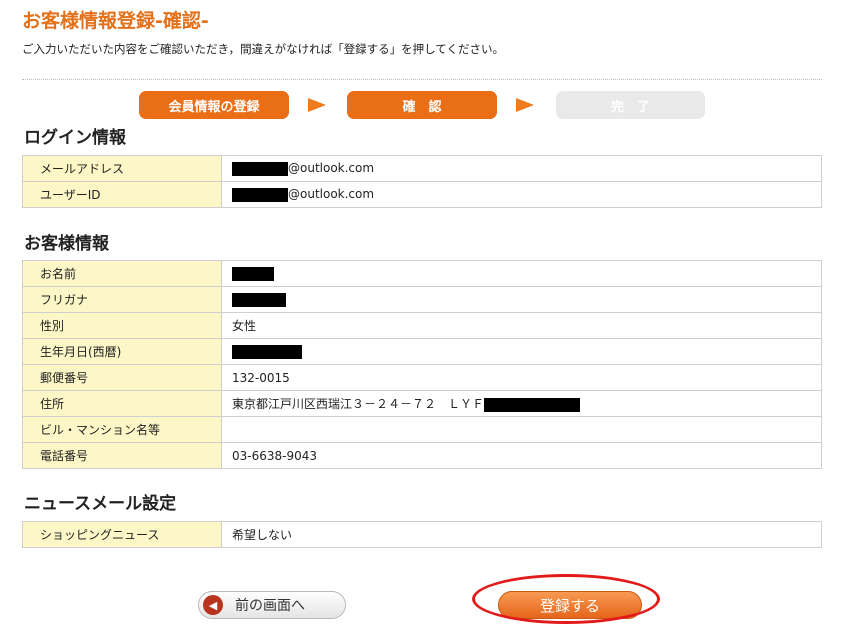 This screenshot has height=626, width=852. Describe the element at coordinates (566, 599) in the screenshot. I see `highlight-circle` at that location.